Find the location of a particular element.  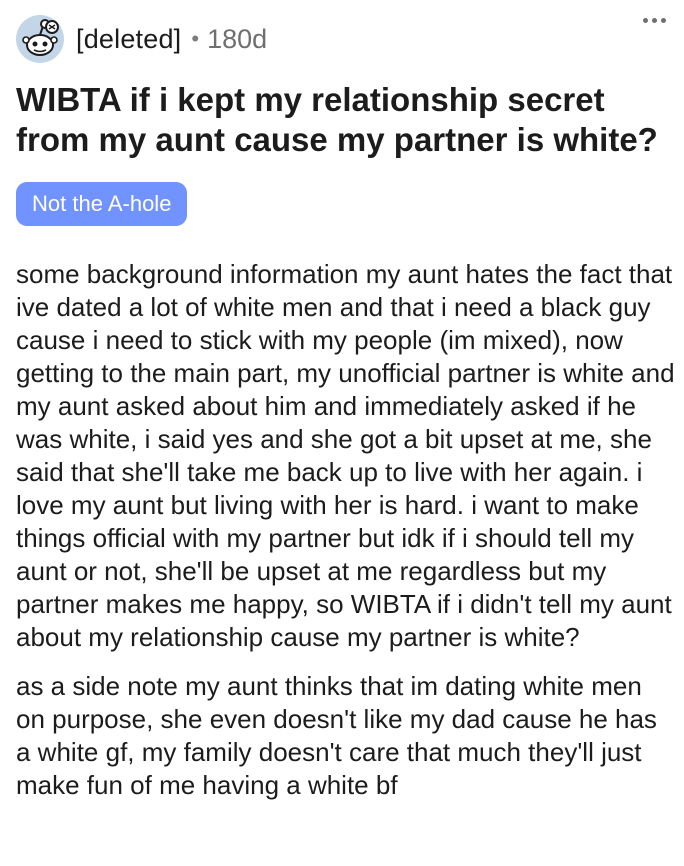

post-flair: Not the A-hole is located at coordinates (102, 204).